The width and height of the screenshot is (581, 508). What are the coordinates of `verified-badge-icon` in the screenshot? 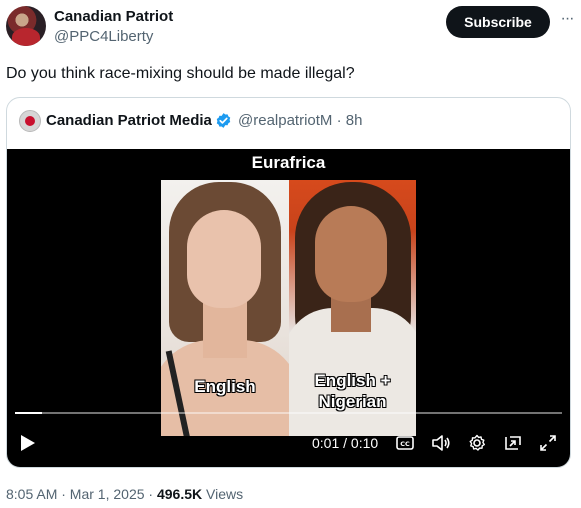 It's located at (223, 120).